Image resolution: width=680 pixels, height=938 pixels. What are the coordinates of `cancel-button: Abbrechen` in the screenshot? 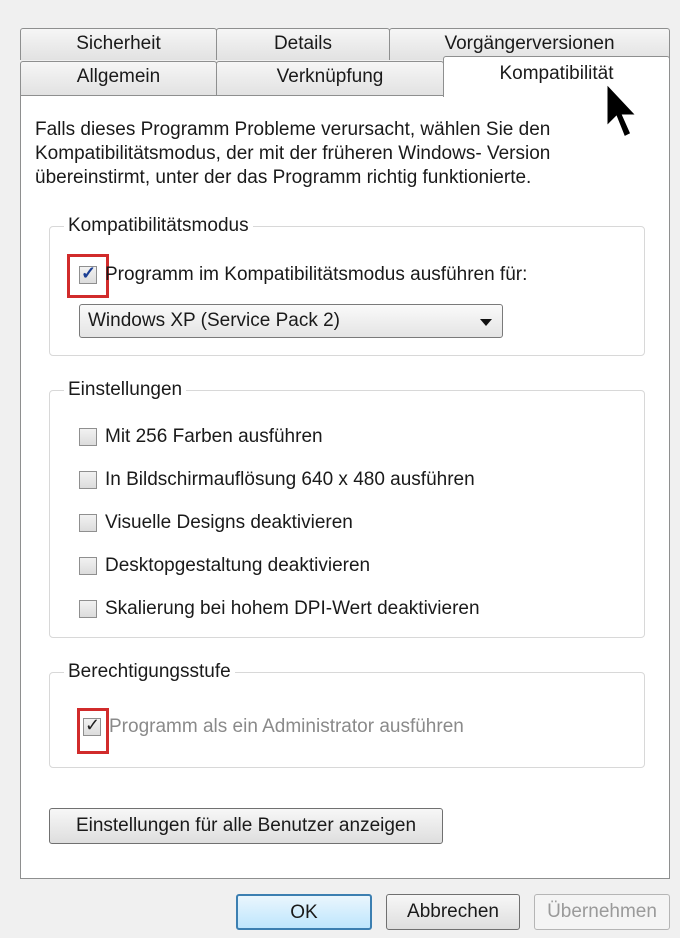 It's located at (453, 912).